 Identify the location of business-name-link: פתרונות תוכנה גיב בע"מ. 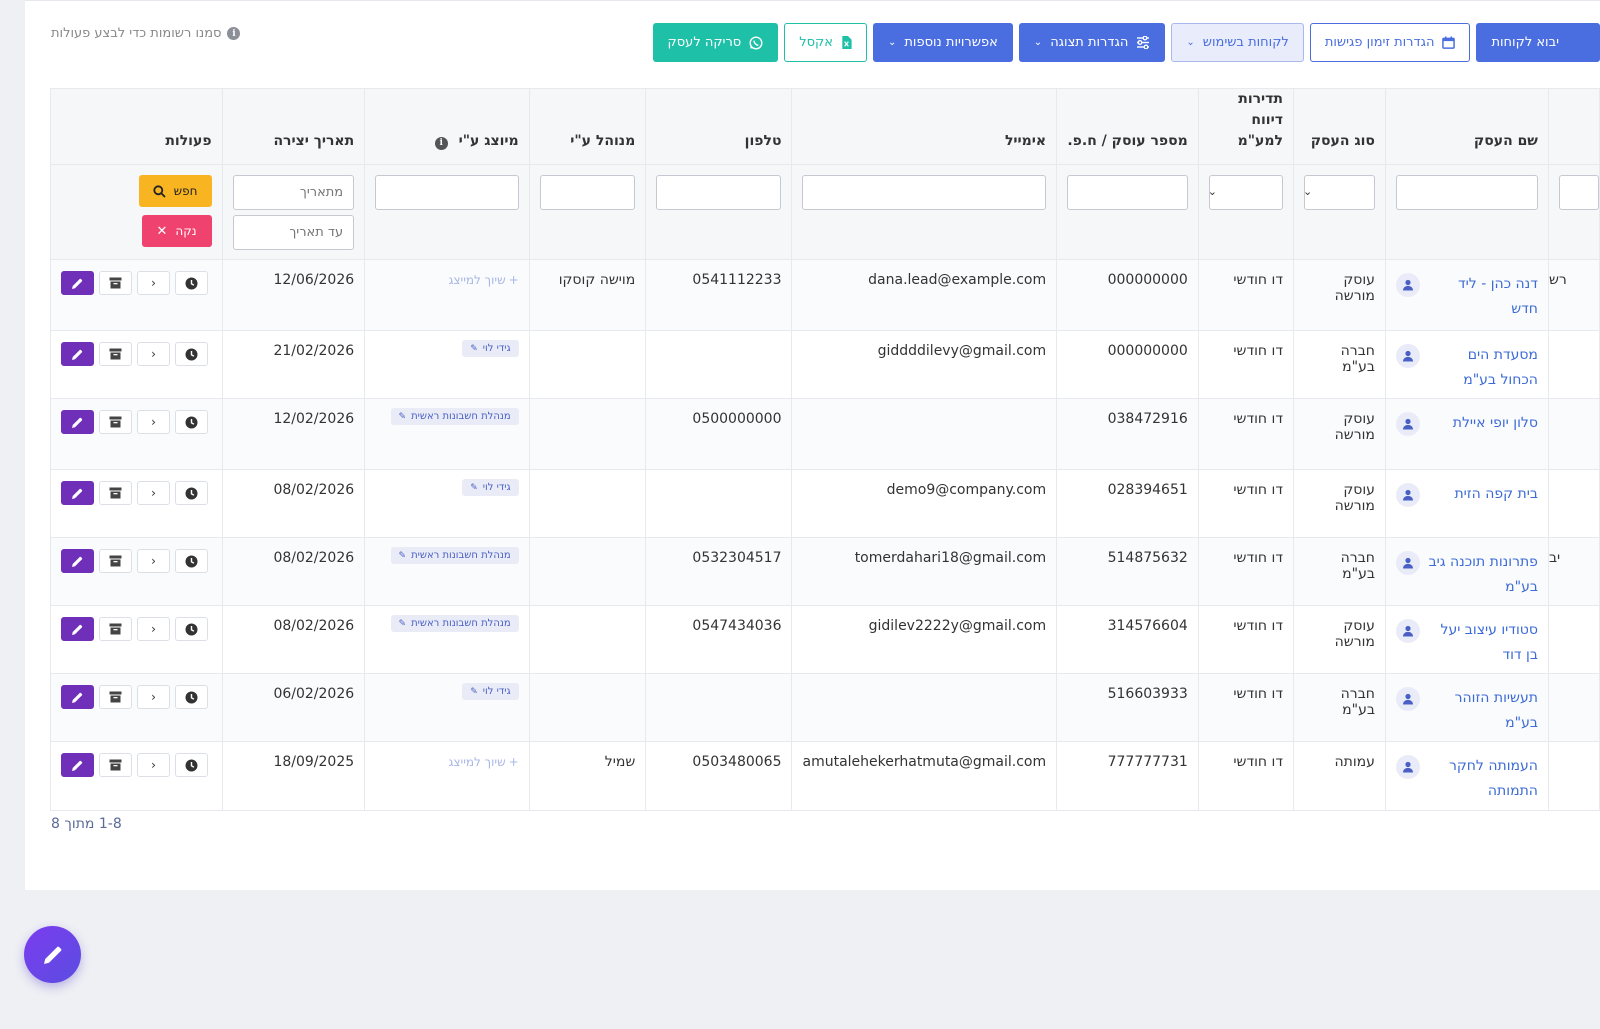
(1483, 575).